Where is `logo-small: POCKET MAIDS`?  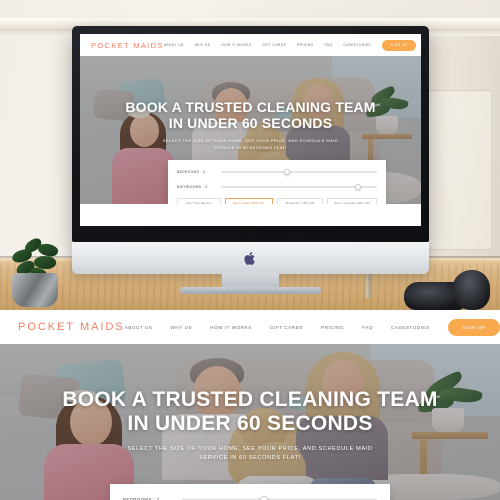 logo-small: POCKET MAIDS is located at coordinates (127, 45).